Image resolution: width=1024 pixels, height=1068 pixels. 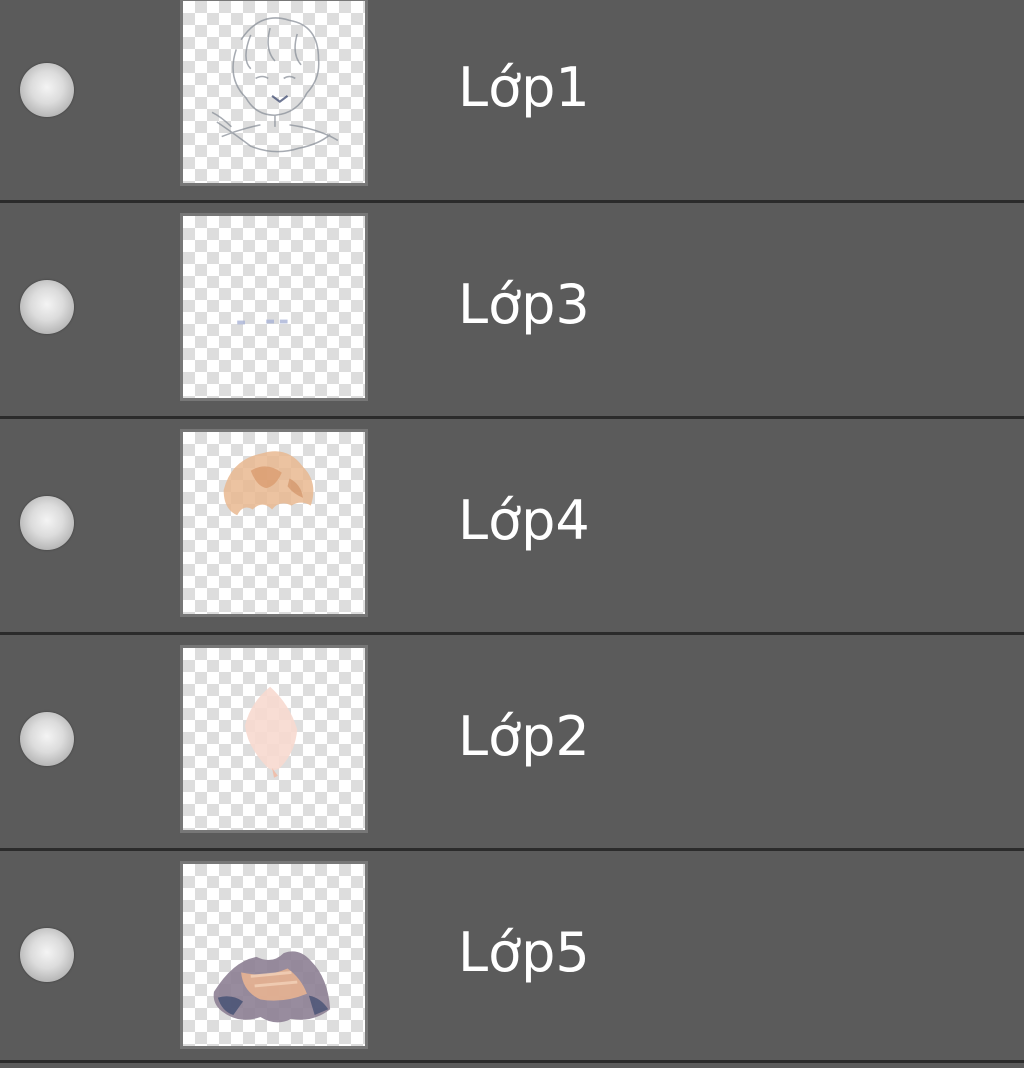 I want to click on layer-thumbnail-sketch, so click(x=274, y=93).